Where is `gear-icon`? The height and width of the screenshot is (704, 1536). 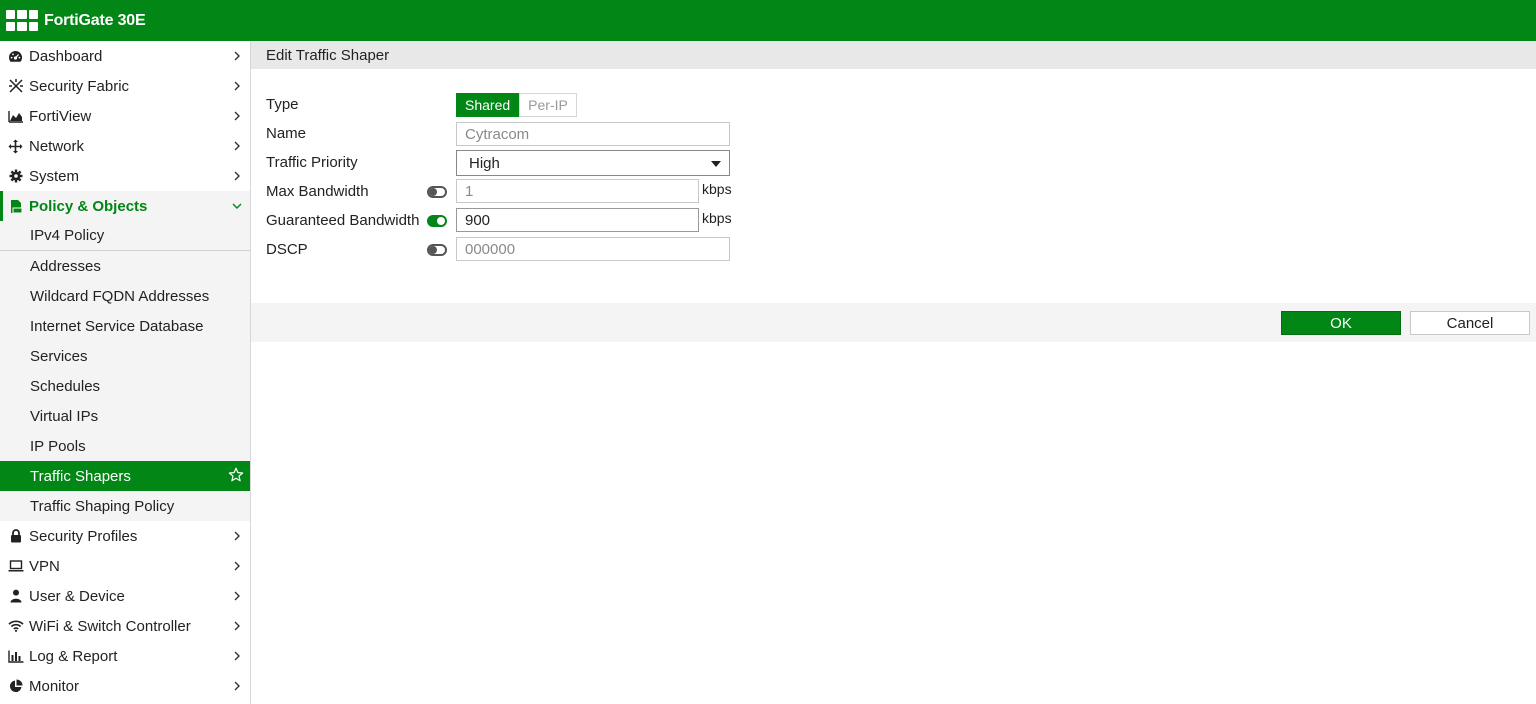 gear-icon is located at coordinates (15, 176).